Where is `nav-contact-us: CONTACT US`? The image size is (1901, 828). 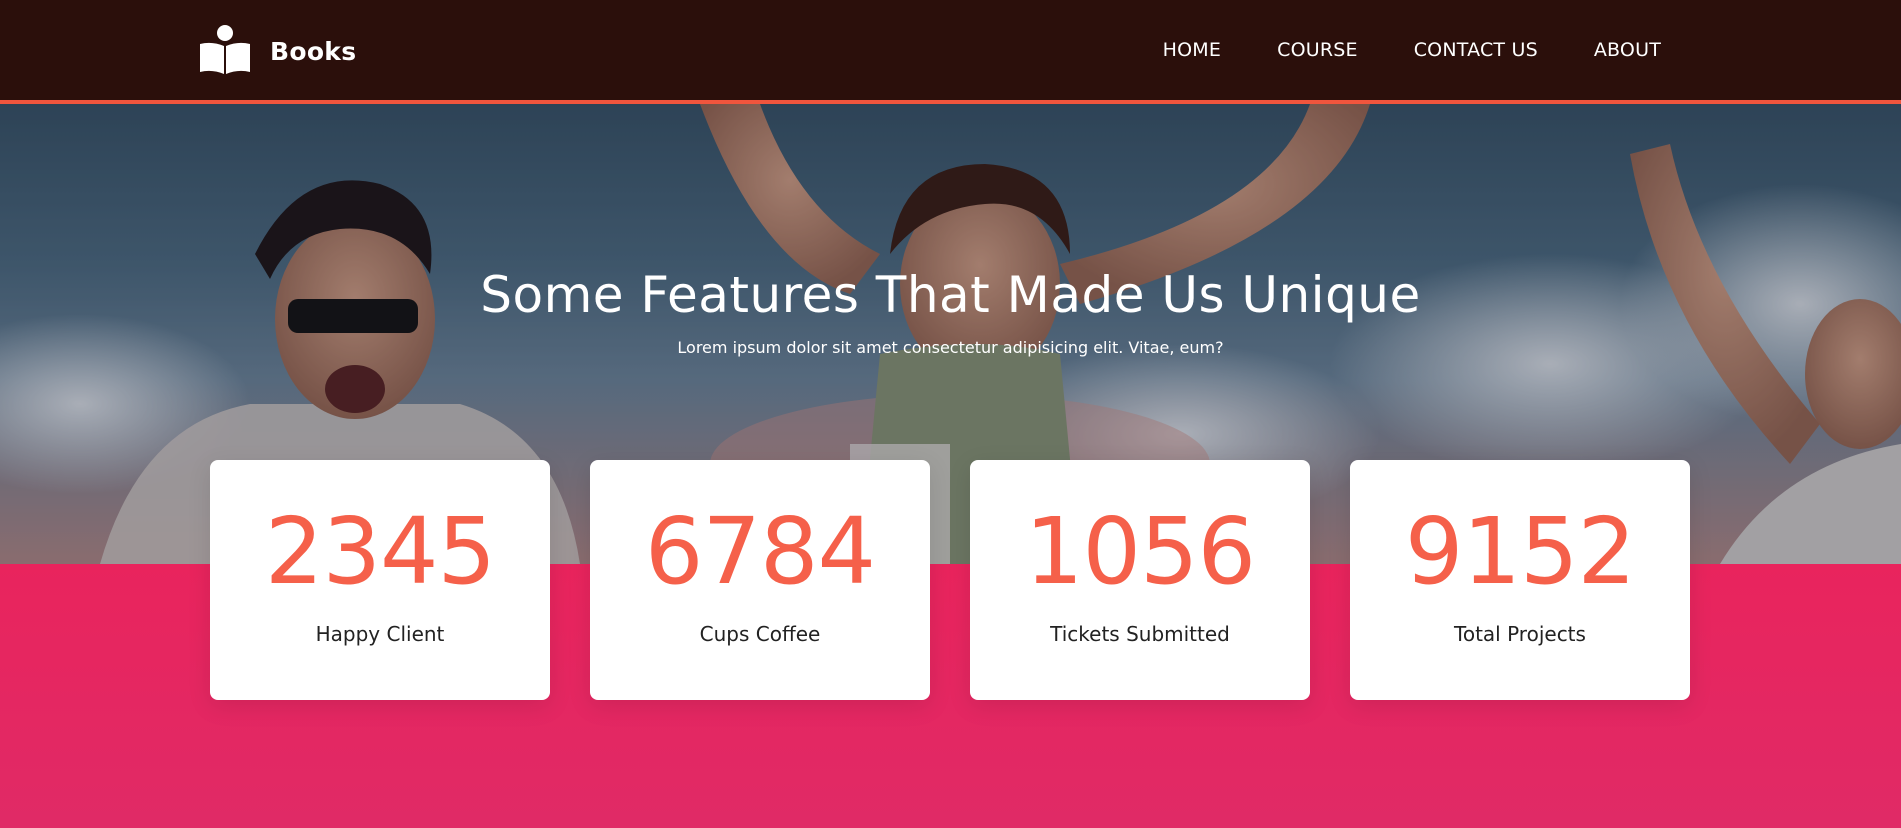
nav-contact-us: CONTACT US is located at coordinates (1476, 50).